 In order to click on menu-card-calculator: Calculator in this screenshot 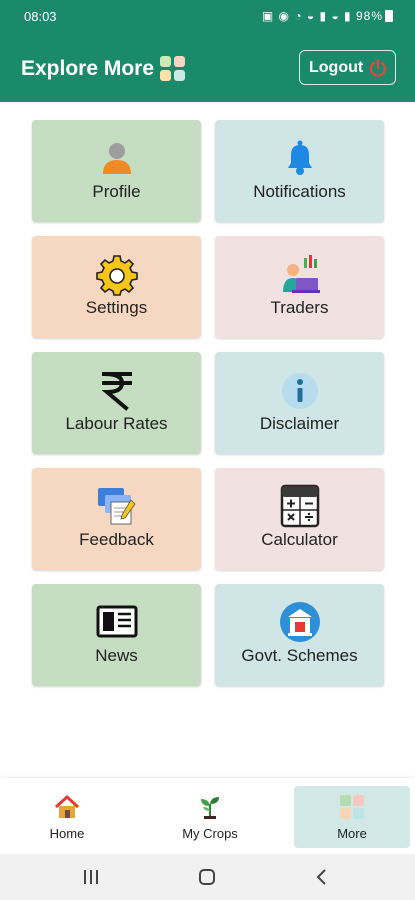, I will do `click(299, 519)`.